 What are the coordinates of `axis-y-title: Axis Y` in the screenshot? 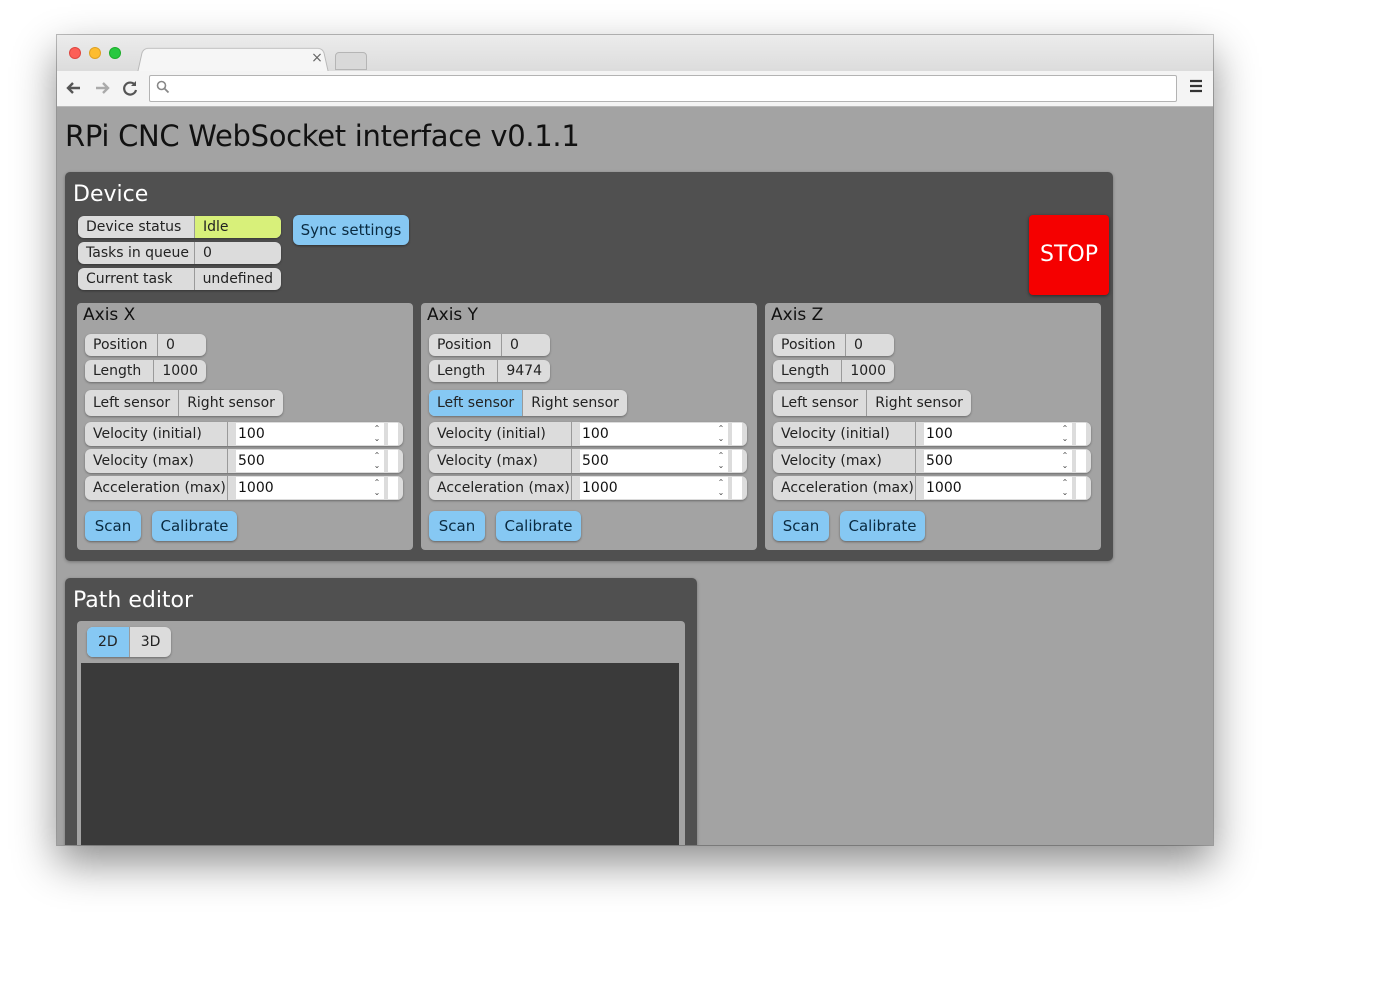 It's located at (453, 315).